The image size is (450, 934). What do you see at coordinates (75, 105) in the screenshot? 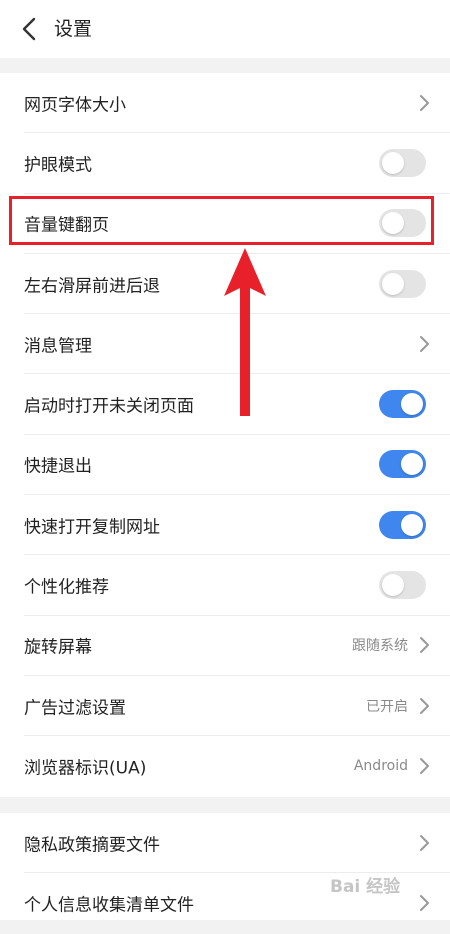
I see `settings-row-label: 网页字体大小` at bounding box center [75, 105].